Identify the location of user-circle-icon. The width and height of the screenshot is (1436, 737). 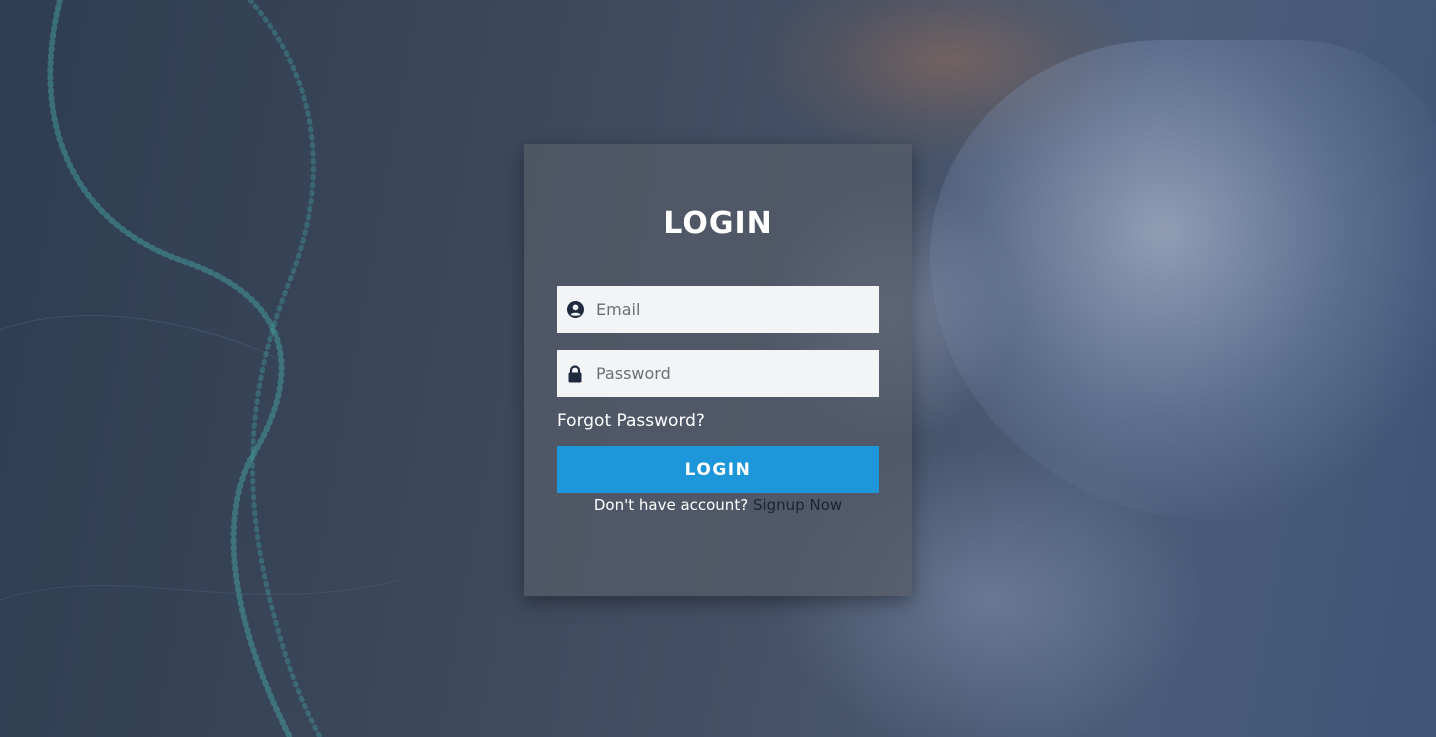
(575, 310).